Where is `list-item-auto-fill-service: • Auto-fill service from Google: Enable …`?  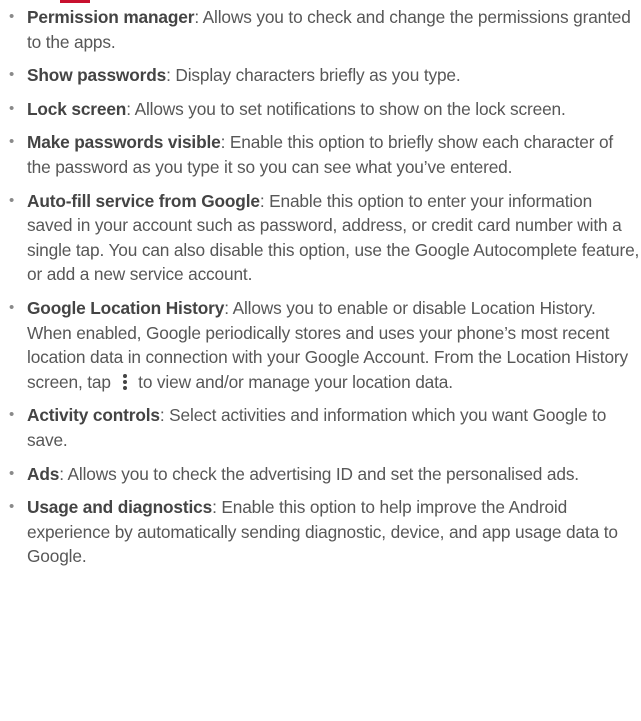
list-item-auto-fill-service: • Auto-fill service from Google: Enable … is located at coordinates (320, 238).